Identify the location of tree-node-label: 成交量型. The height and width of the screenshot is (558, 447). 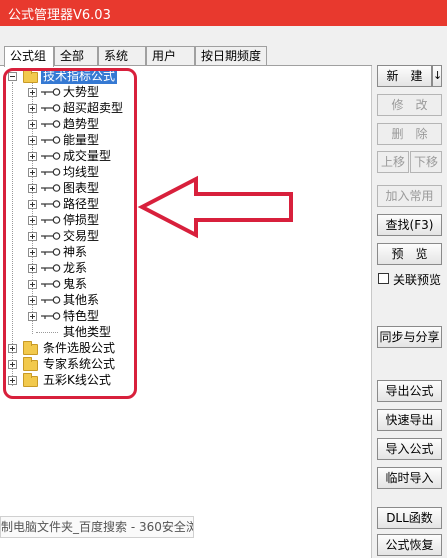
(87, 156).